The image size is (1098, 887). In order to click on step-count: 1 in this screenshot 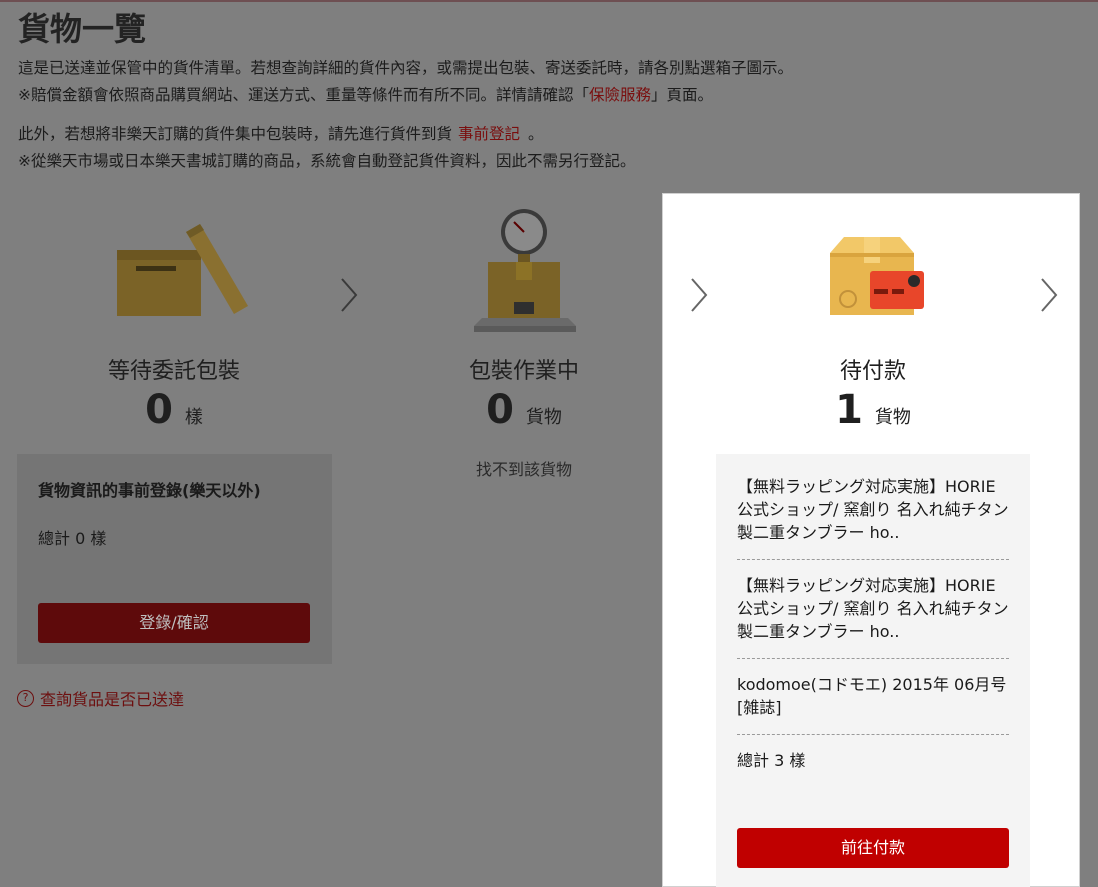, I will do `click(849, 410)`.